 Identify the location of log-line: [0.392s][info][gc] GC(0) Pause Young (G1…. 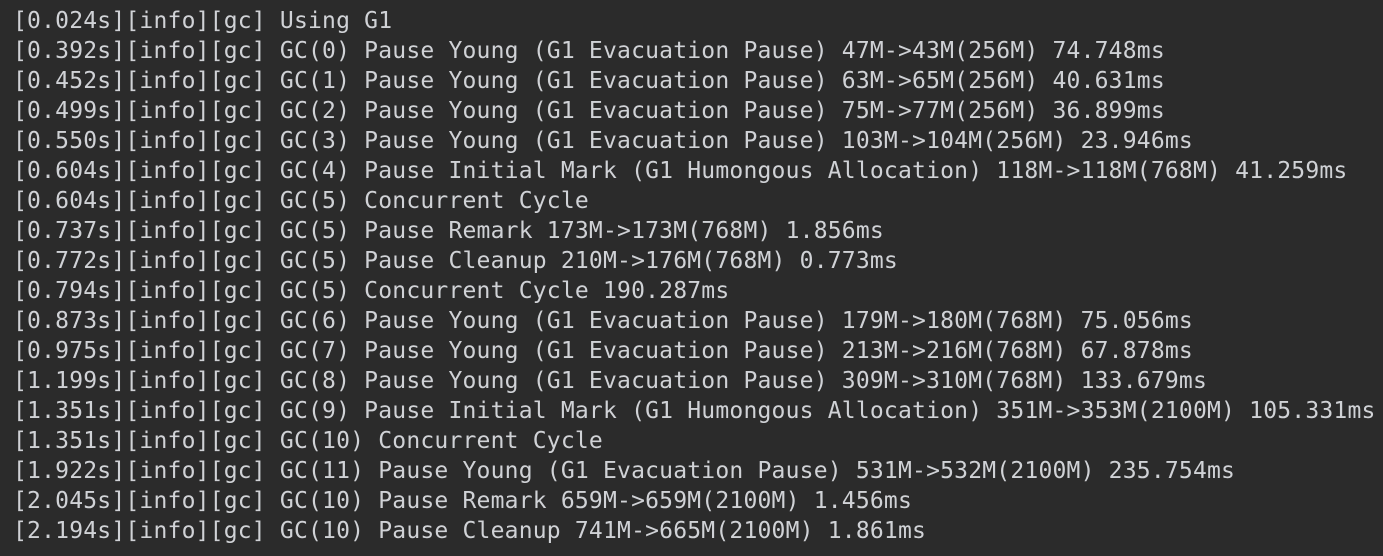
(589, 51).